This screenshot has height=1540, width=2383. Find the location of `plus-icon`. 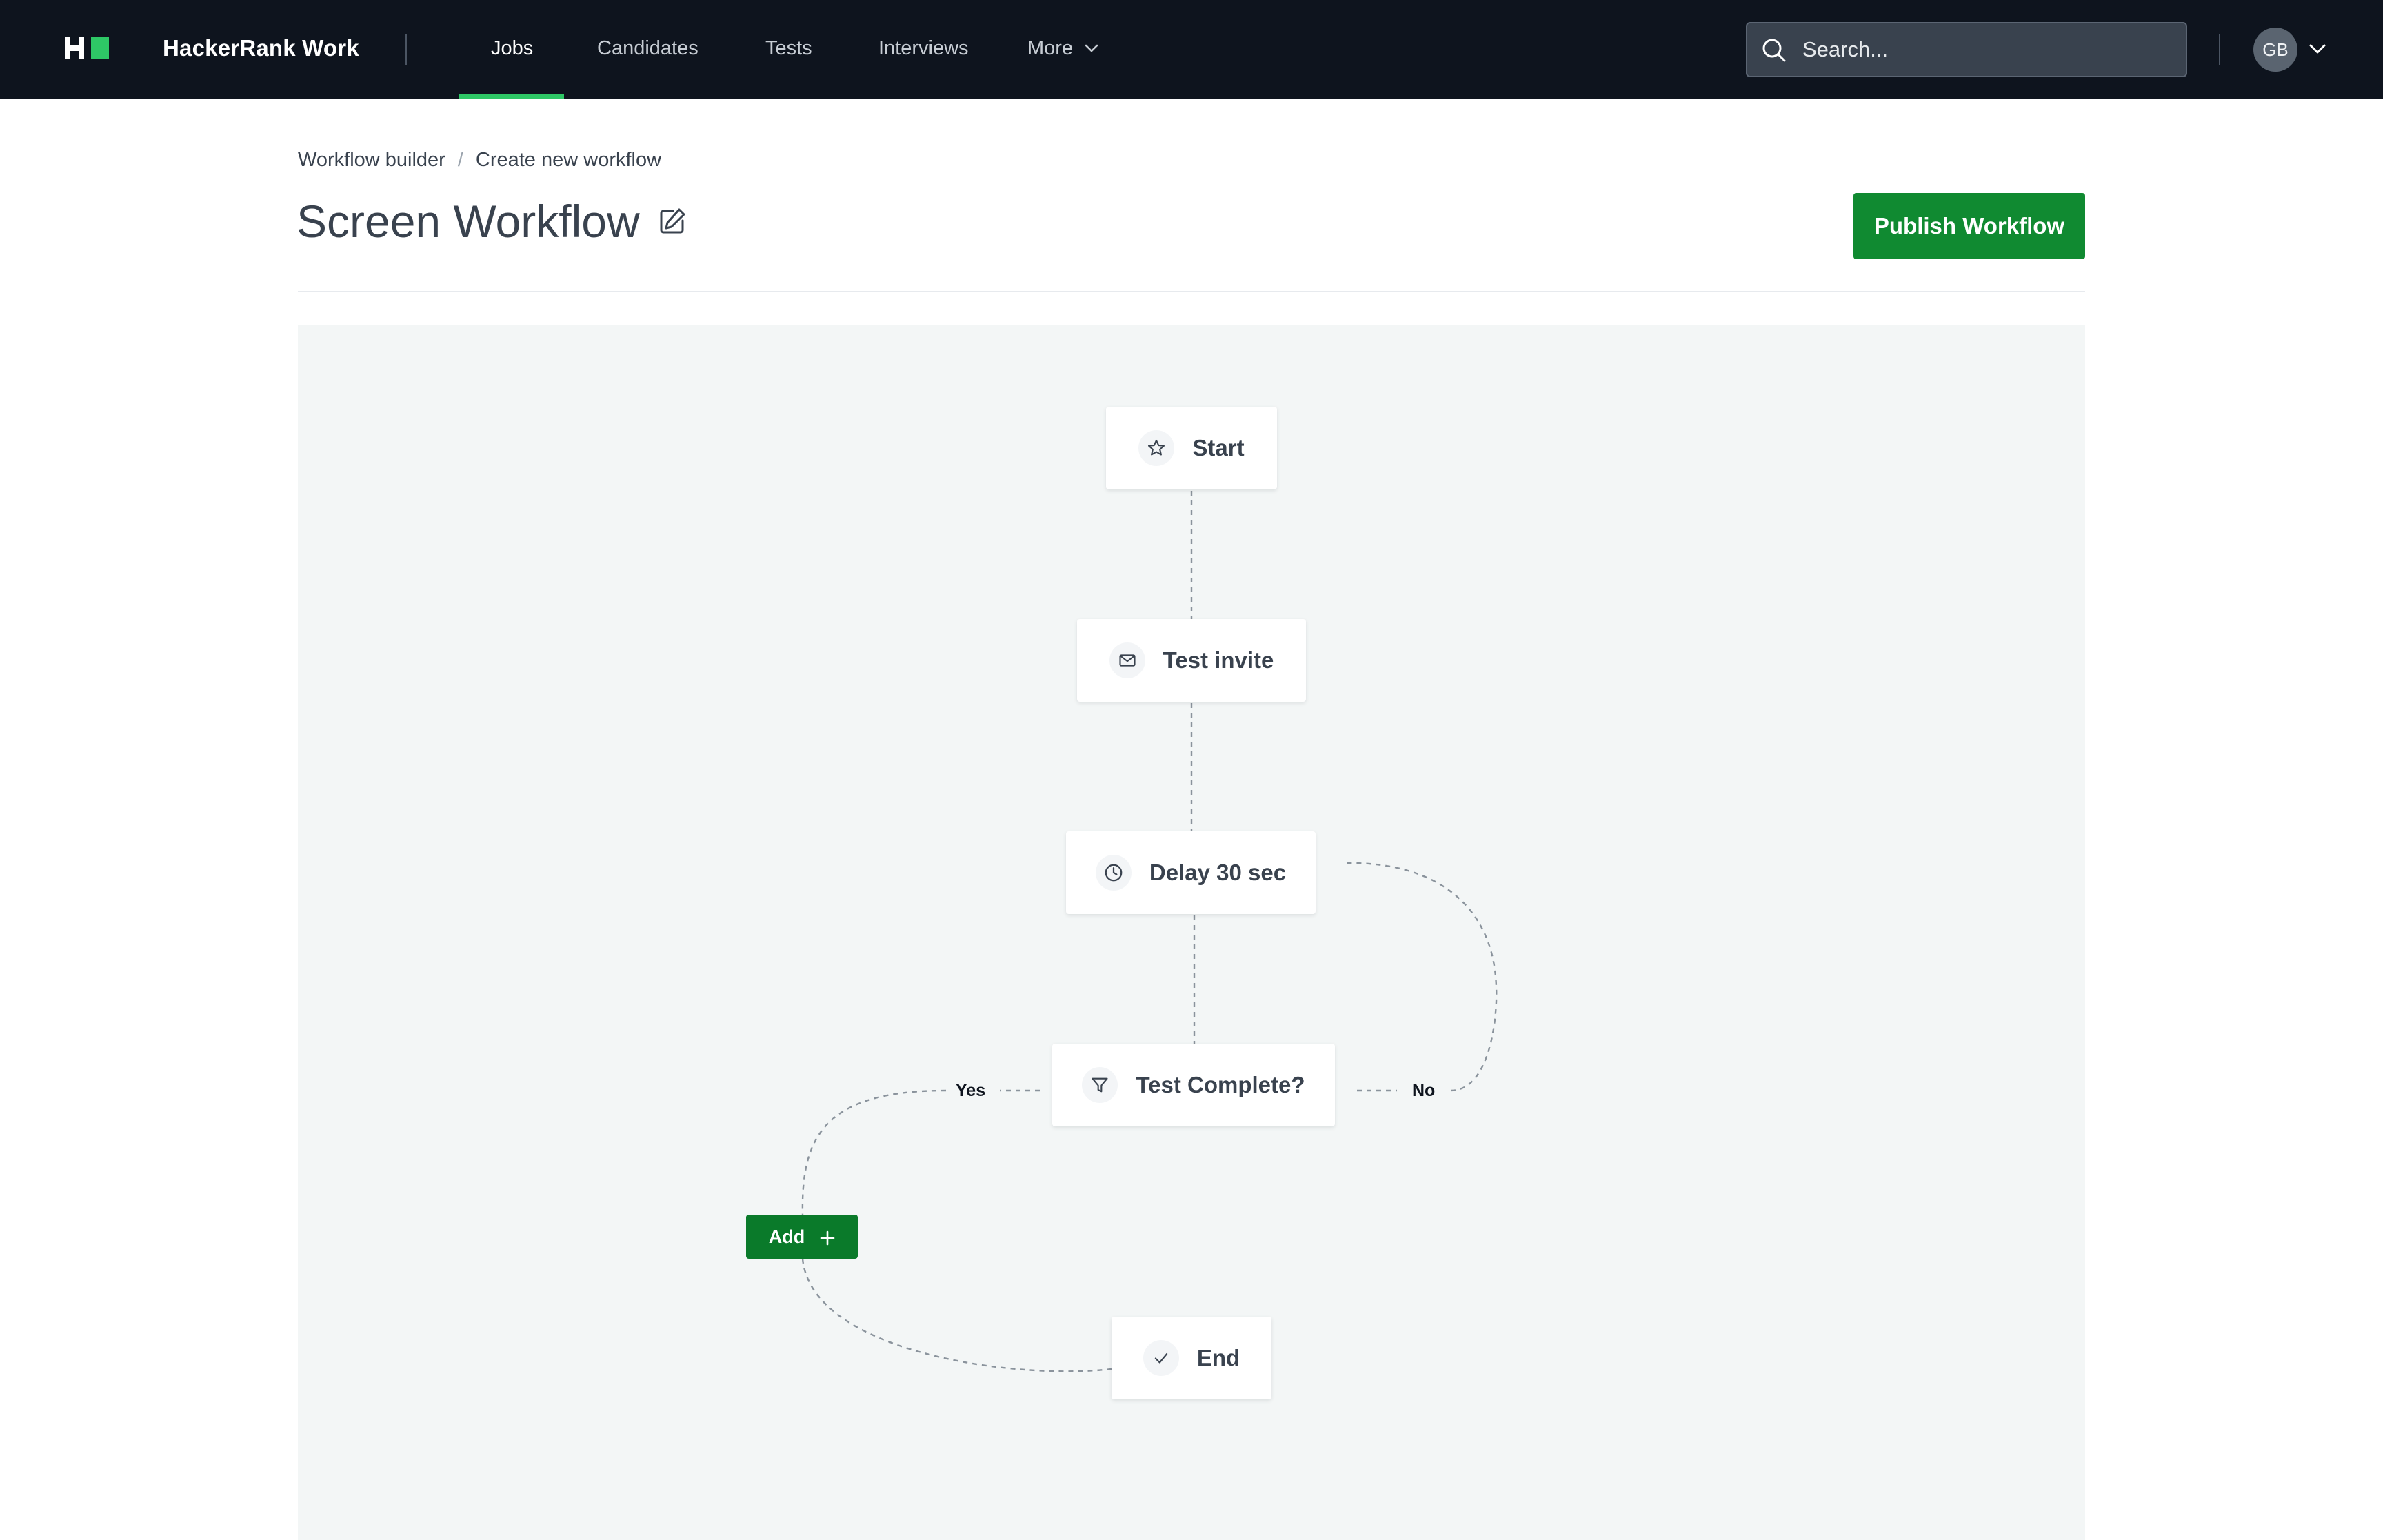

plus-icon is located at coordinates (827, 1238).